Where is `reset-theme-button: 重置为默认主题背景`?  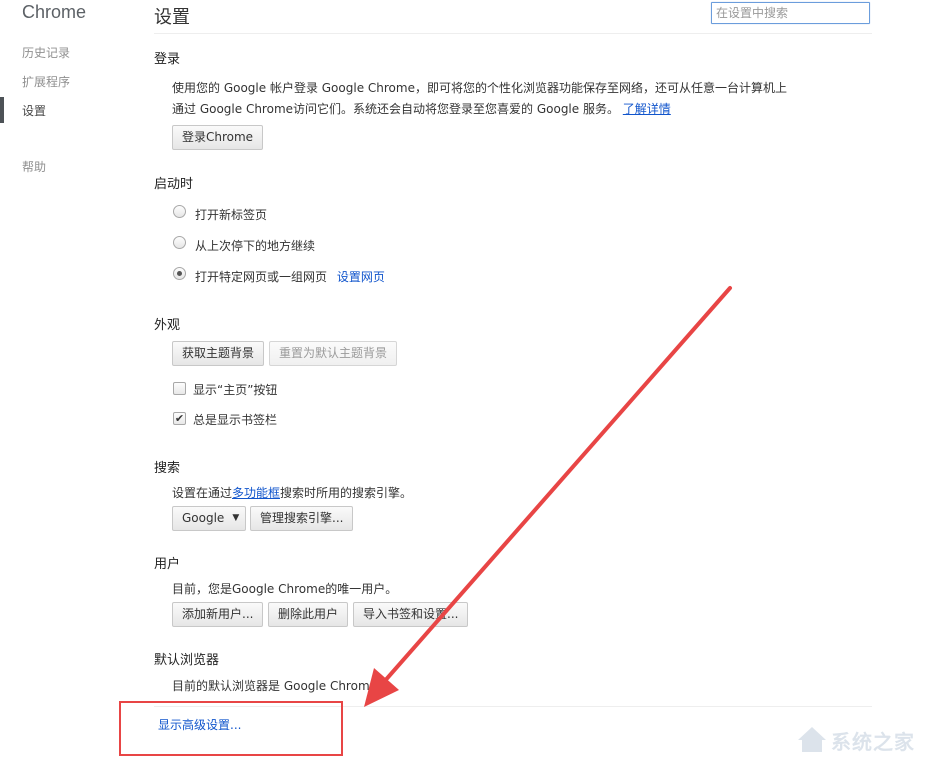
reset-theme-button: 重置为默认主题背景 is located at coordinates (333, 353).